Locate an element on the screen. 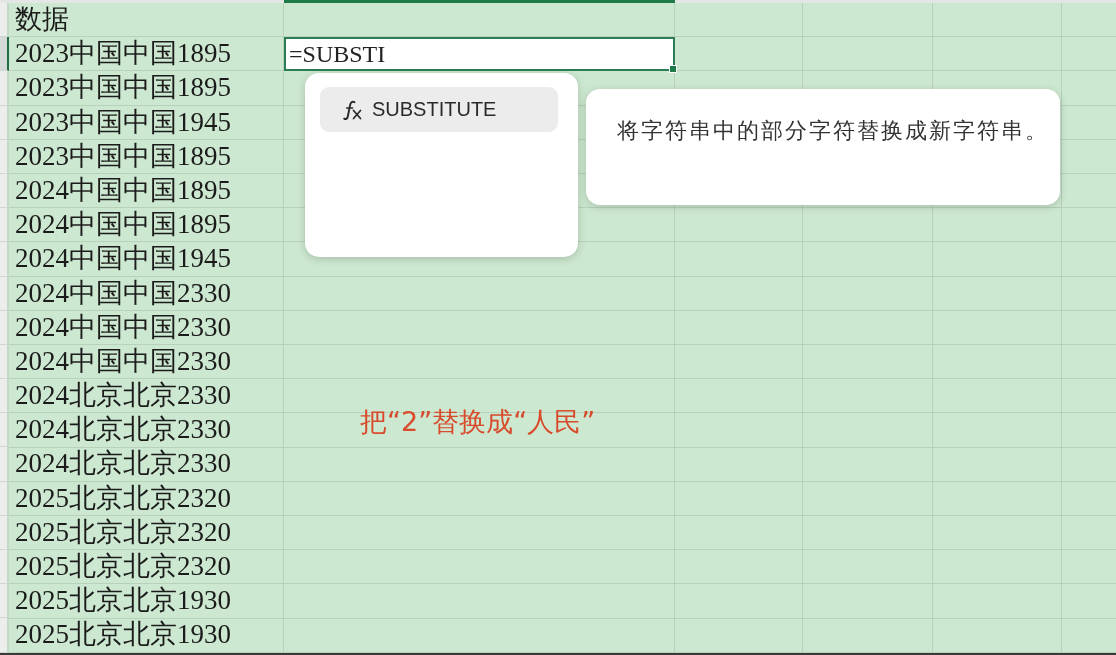 The image size is (1116, 655). autocomplete-item: SUBSTITUTE is located at coordinates (439, 109).